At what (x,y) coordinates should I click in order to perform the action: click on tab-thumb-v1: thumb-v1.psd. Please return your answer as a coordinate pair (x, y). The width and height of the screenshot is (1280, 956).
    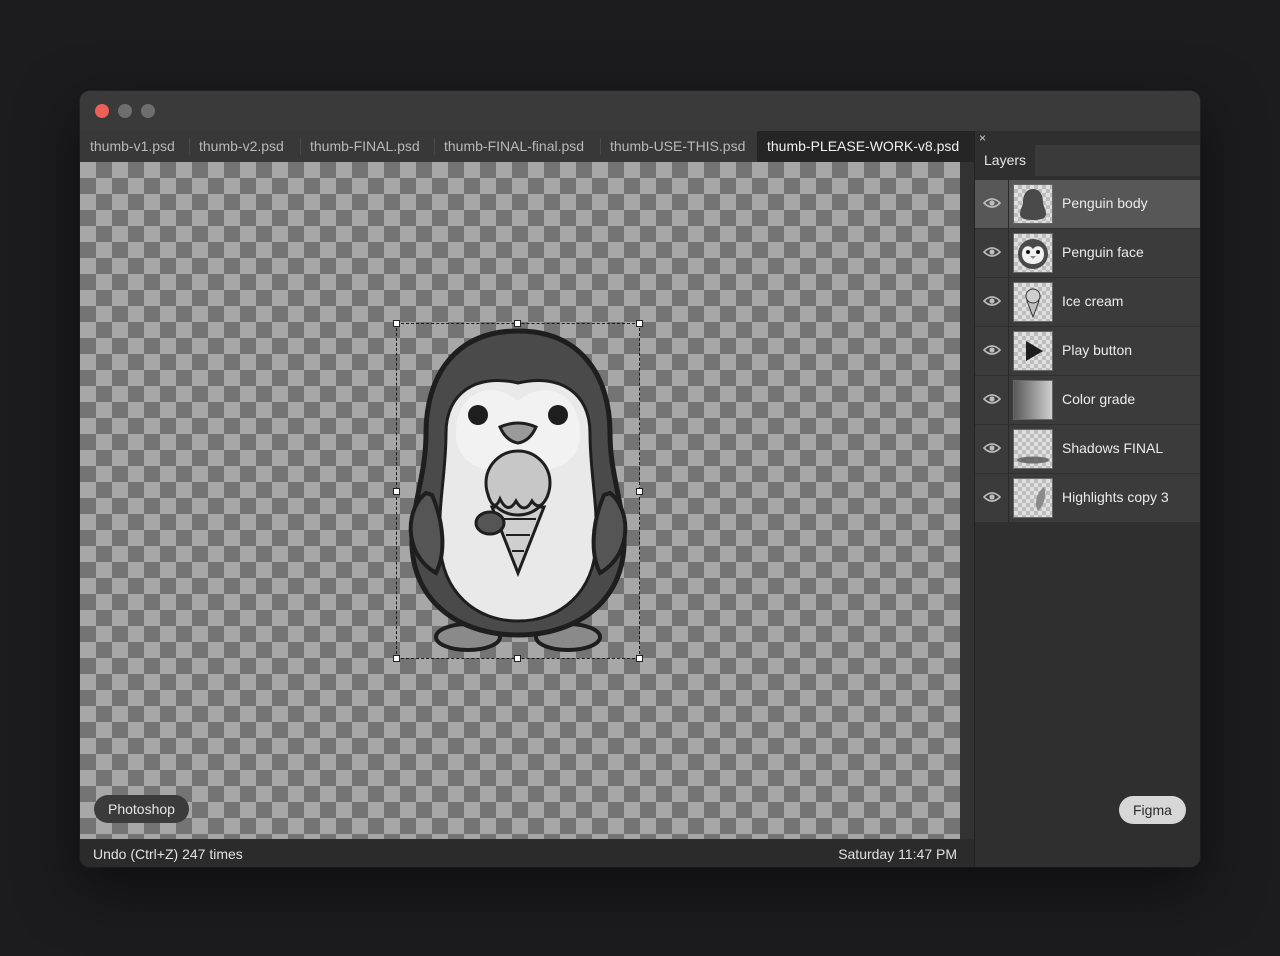
    Looking at the image, I should click on (134, 146).